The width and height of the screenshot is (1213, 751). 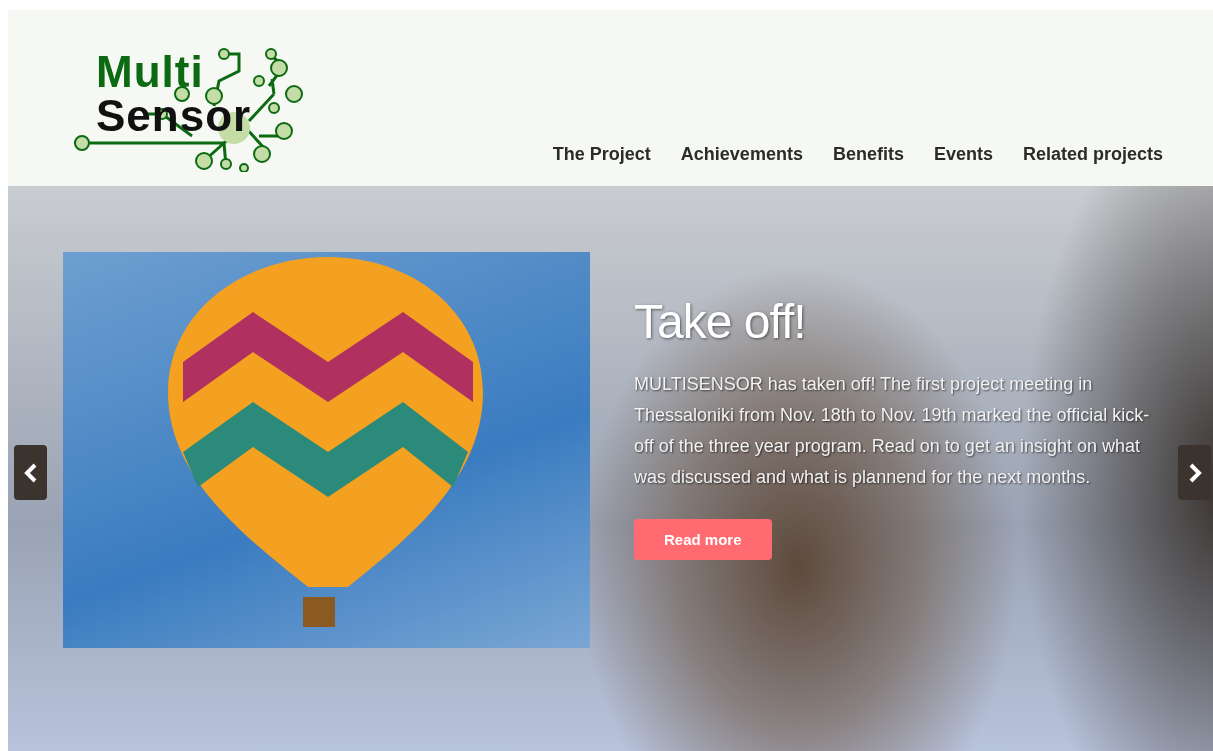 What do you see at coordinates (741, 154) in the screenshot?
I see `nav-link: Achievements` at bounding box center [741, 154].